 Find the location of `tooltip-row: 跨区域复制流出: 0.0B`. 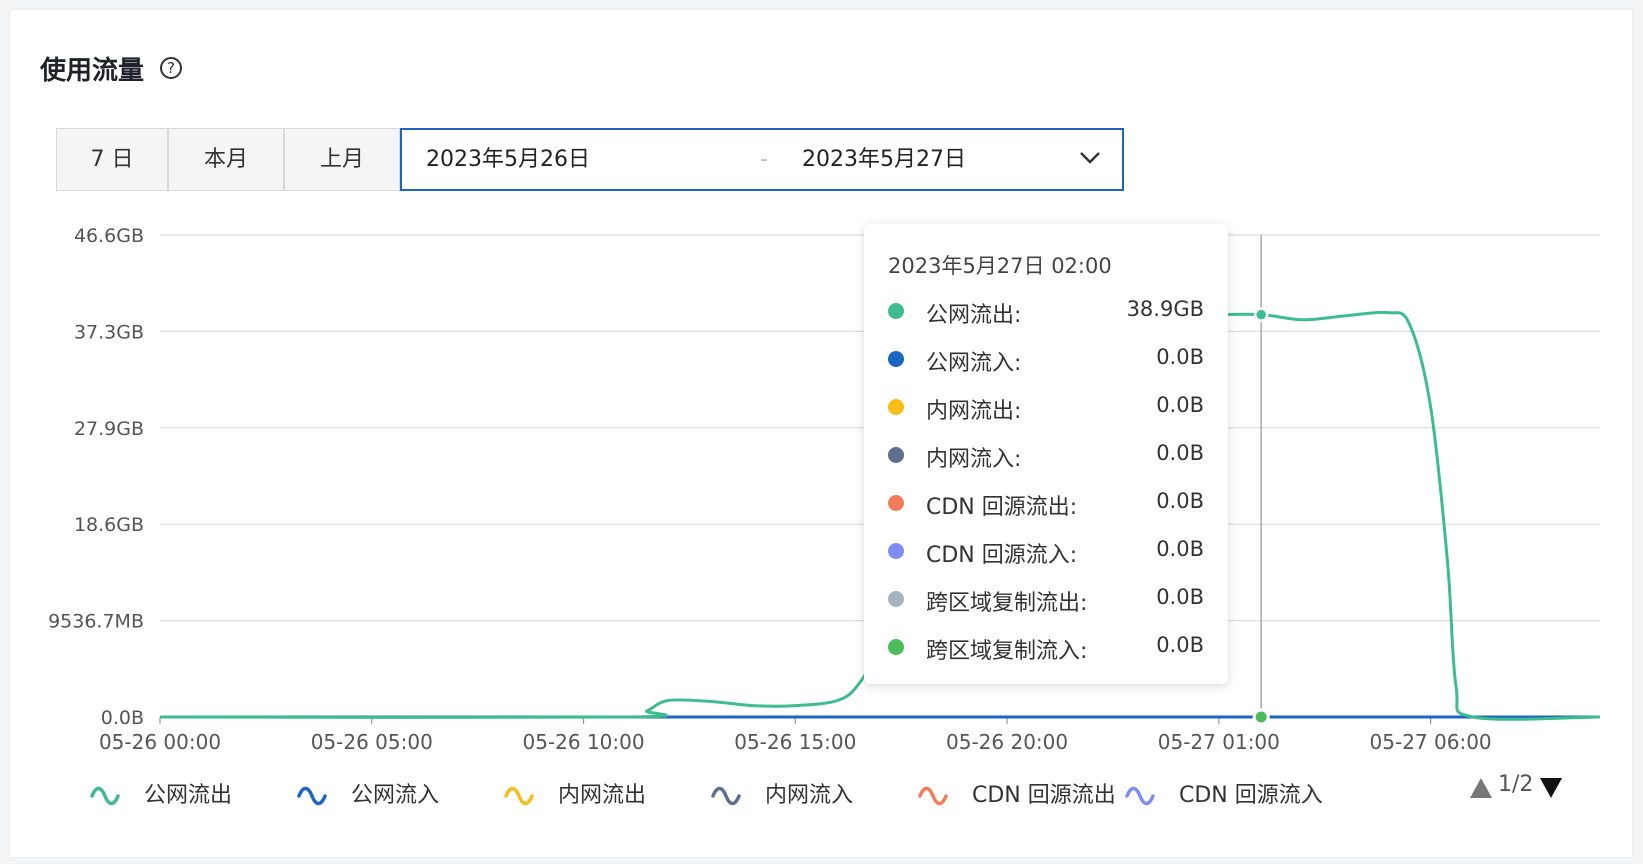

tooltip-row: 跨区域复制流出: 0.0B is located at coordinates (1046, 600).